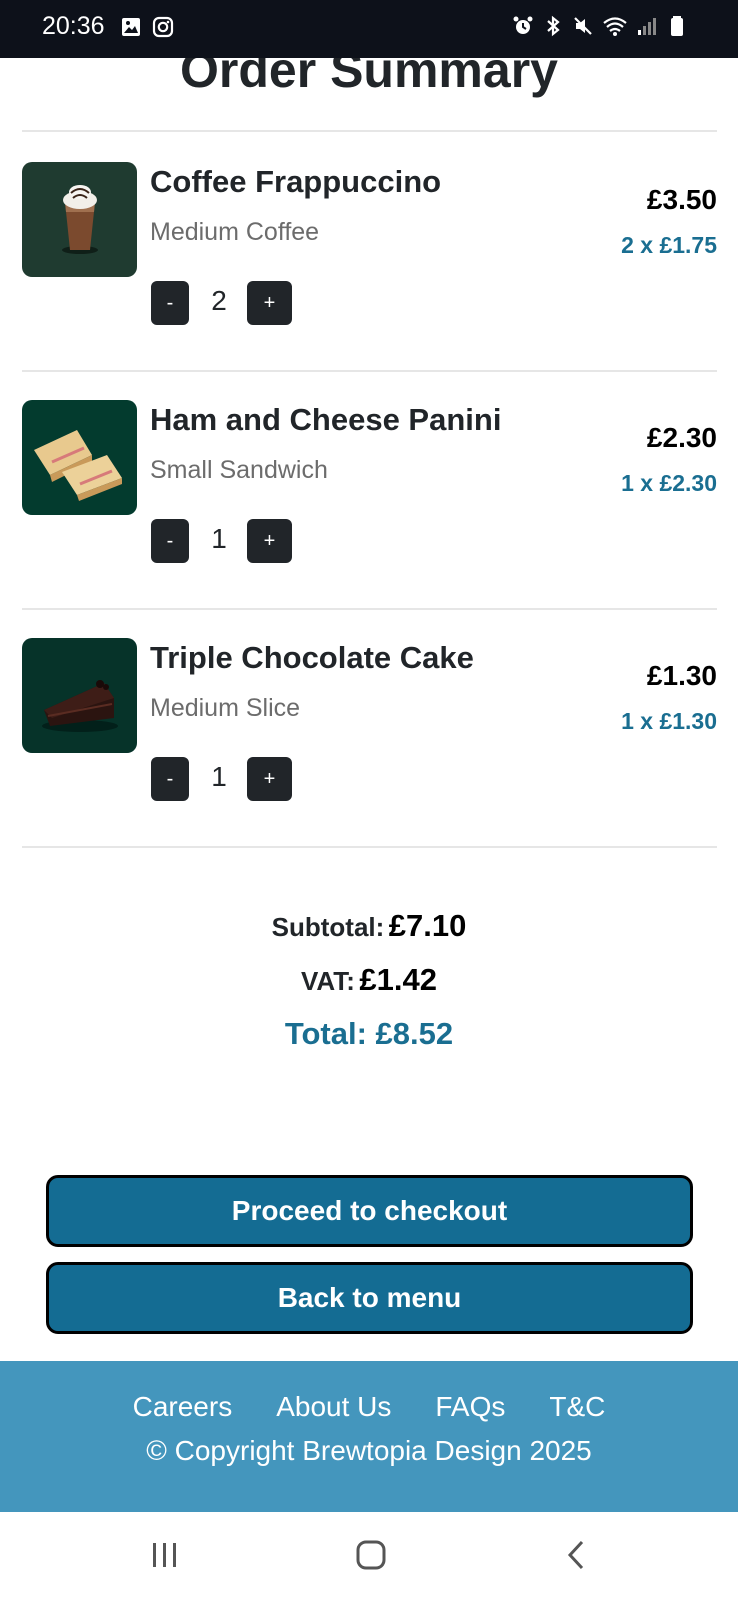 The image size is (738, 1599). What do you see at coordinates (312, 657) in the screenshot?
I see `item-name: Triple Chocolate Cake` at bounding box center [312, 657].